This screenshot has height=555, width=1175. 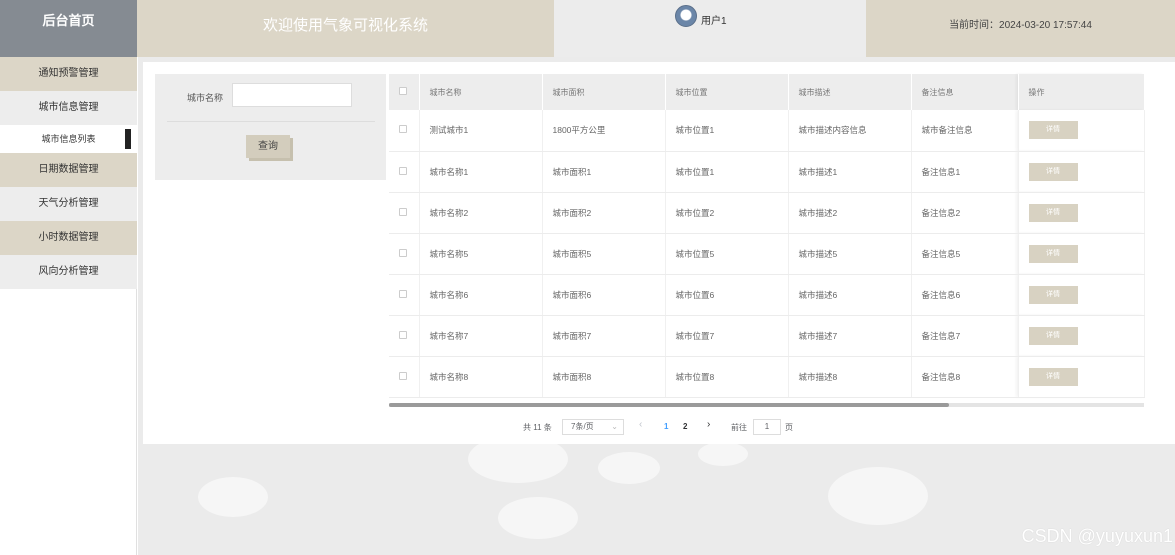 I want to click on current-time: 当前时间：2024-03-20 17:57:44, so click(x=1020, y=28).